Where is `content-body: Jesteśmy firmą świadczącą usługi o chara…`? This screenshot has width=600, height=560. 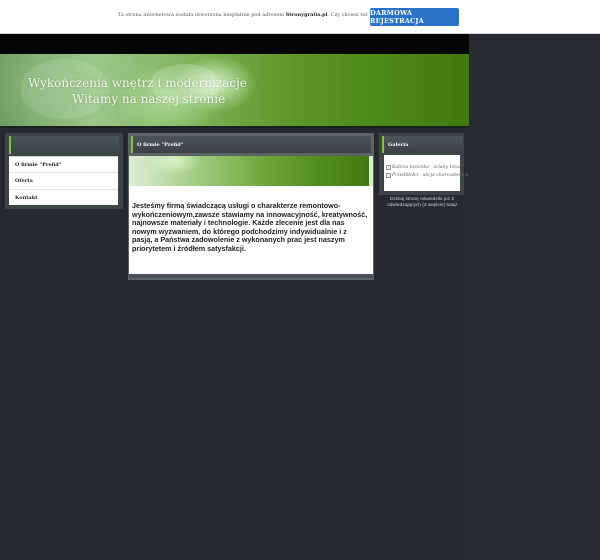
content-body: Jesteśmy firmą świadczącą usługi o chara… is located at coordinates (251, 230).